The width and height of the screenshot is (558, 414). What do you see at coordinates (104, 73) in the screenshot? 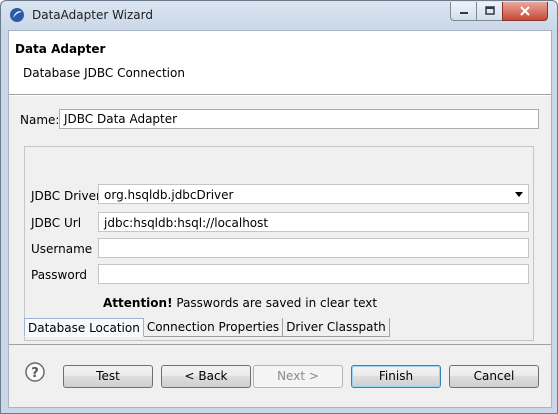
I see `page-subtitle: Database JDBC Connection` at bounding box center [104, 73].